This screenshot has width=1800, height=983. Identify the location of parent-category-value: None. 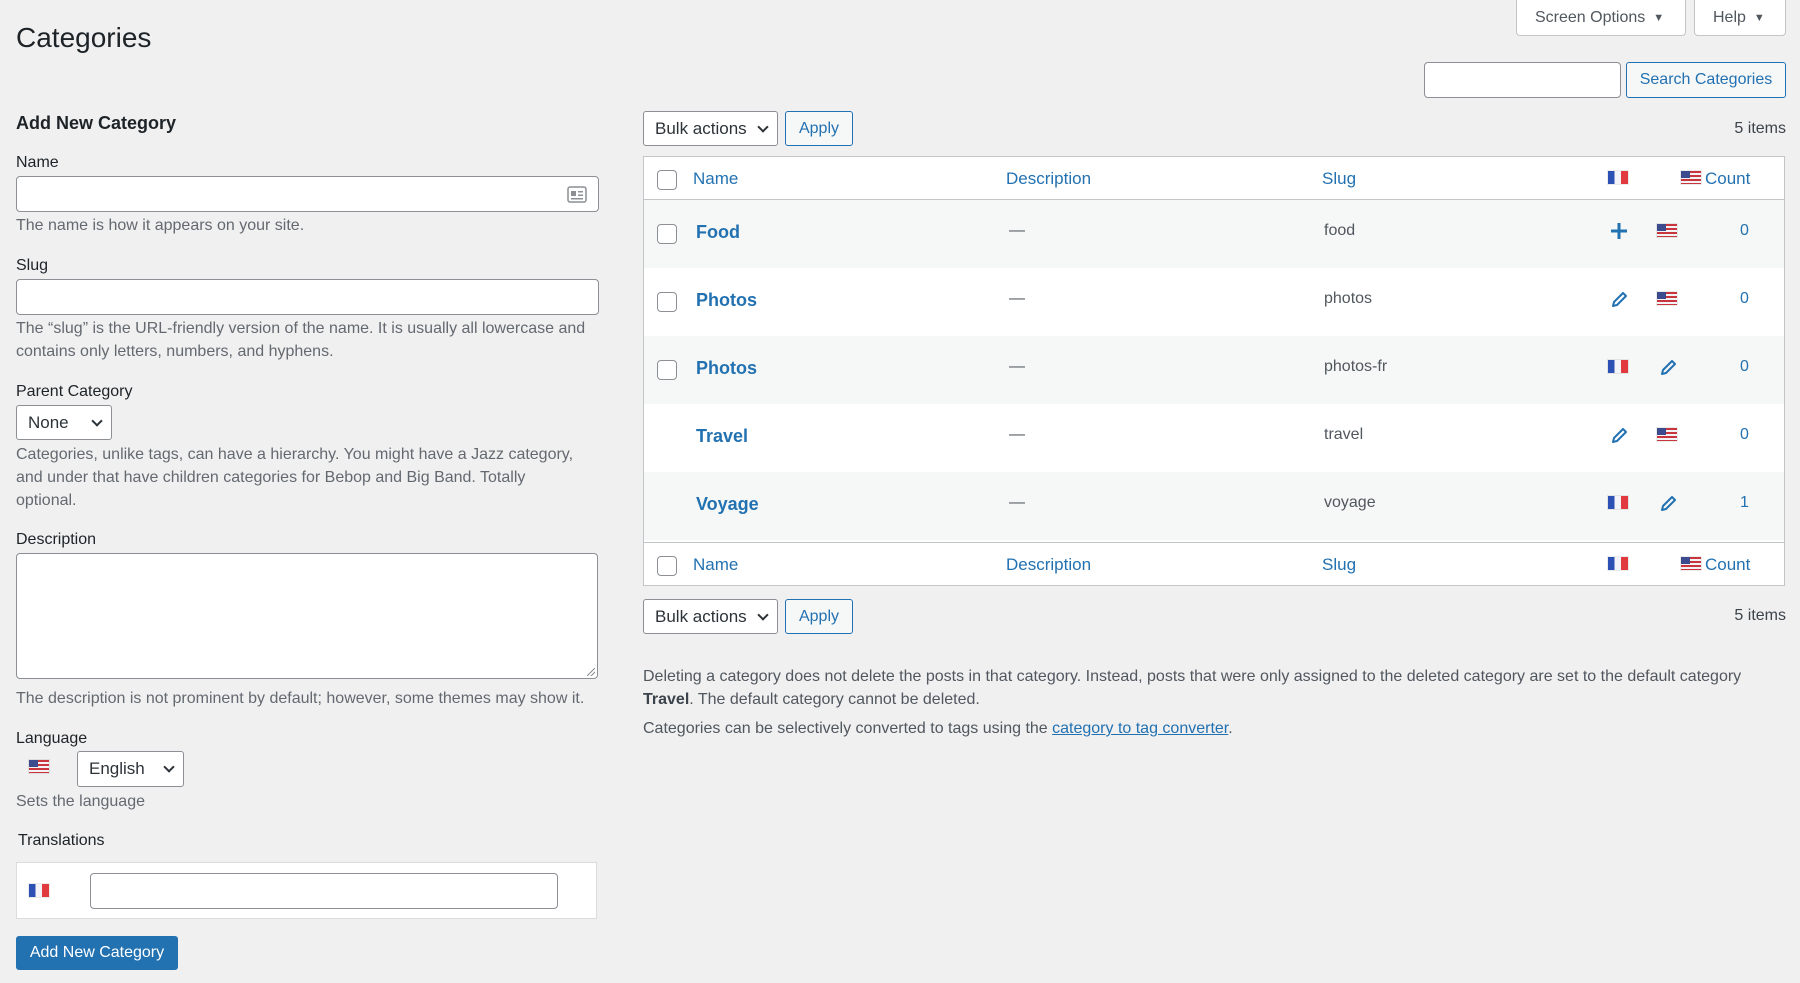
(48, 422).